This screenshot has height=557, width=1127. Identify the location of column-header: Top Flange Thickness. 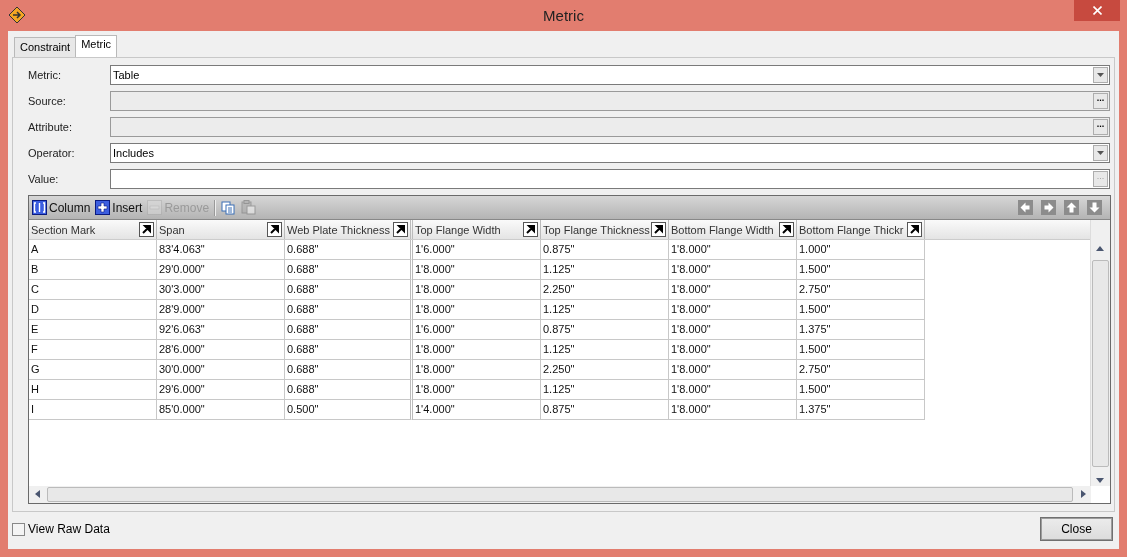
(596, 229).